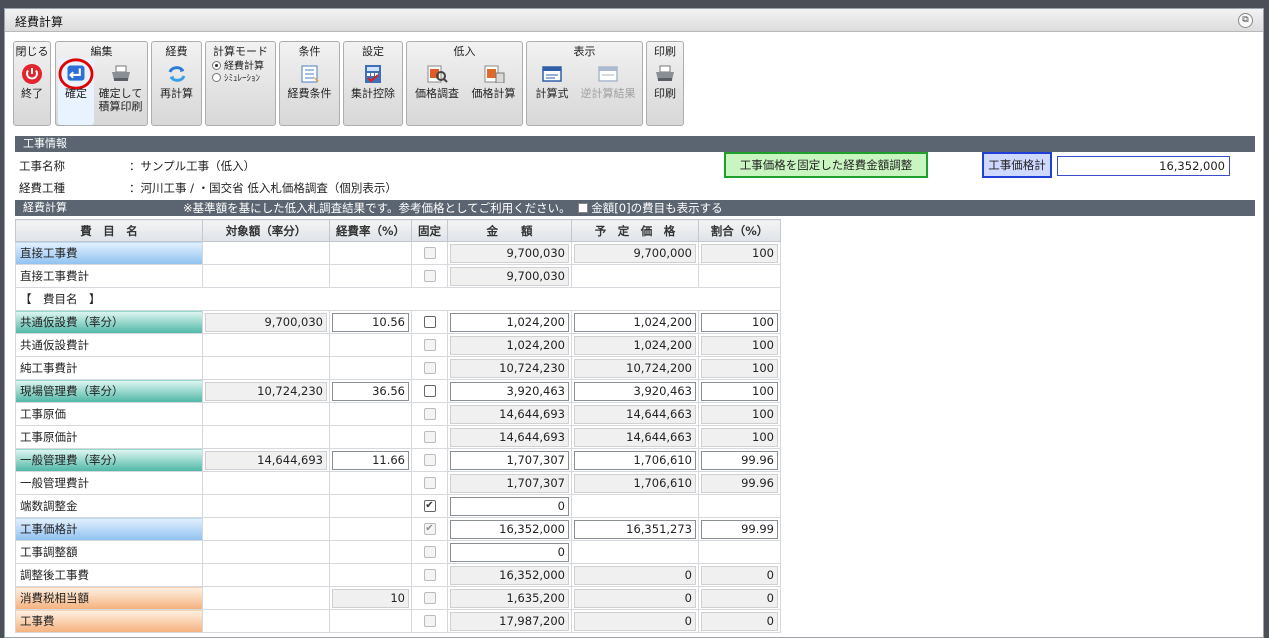 This screenshot has height=638, width=1269. I want to click on radio-unselected-icon, so click(216, 77).